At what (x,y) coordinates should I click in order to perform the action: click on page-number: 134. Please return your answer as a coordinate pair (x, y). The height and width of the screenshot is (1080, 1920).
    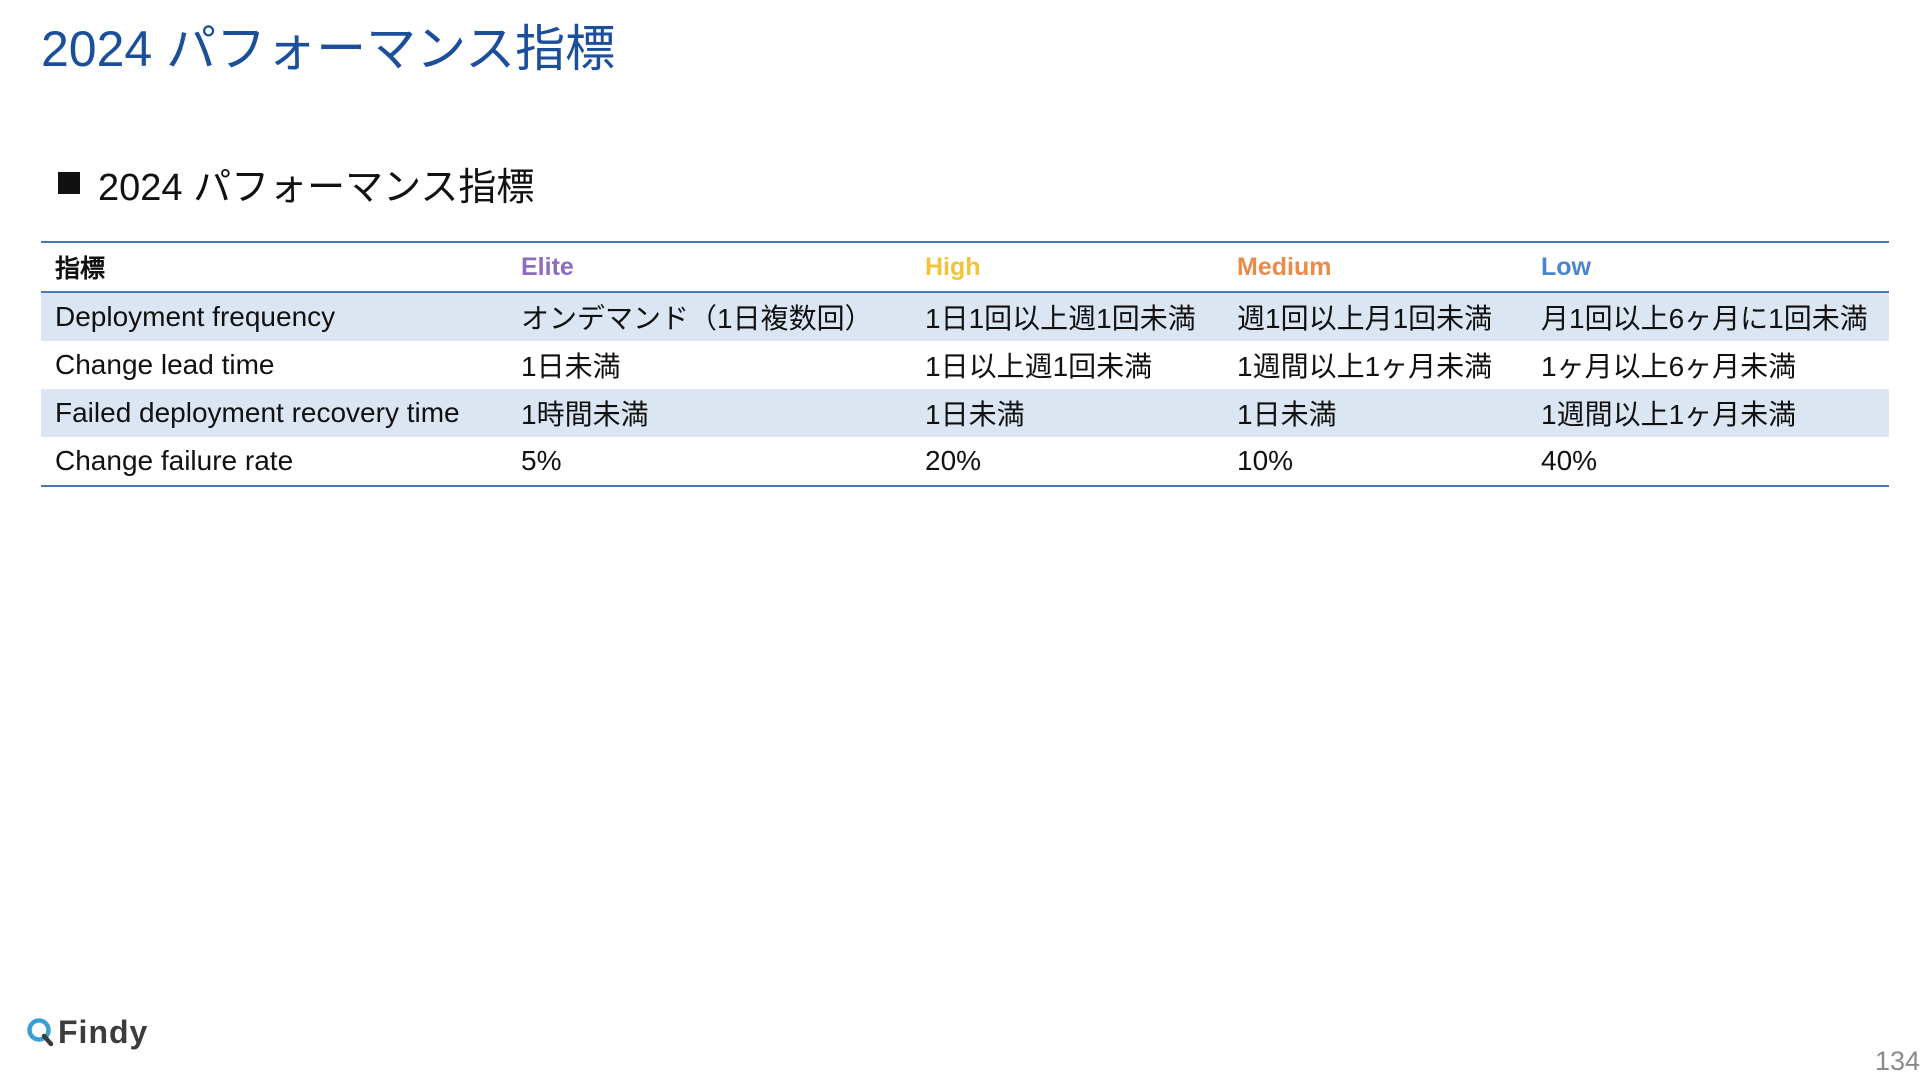
    Looking at the image, I should click on (1897, 1061).